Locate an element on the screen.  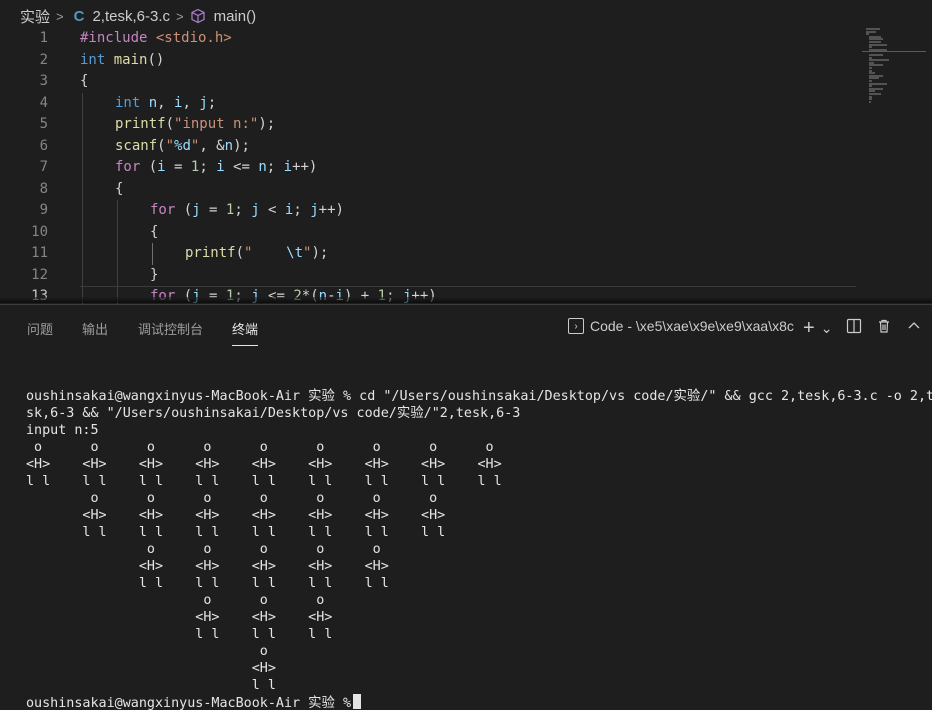
terminal-selector: › Code - \xe5\xae\x9e\xe9\xaa\x8c is located at coordinates (681, 326).